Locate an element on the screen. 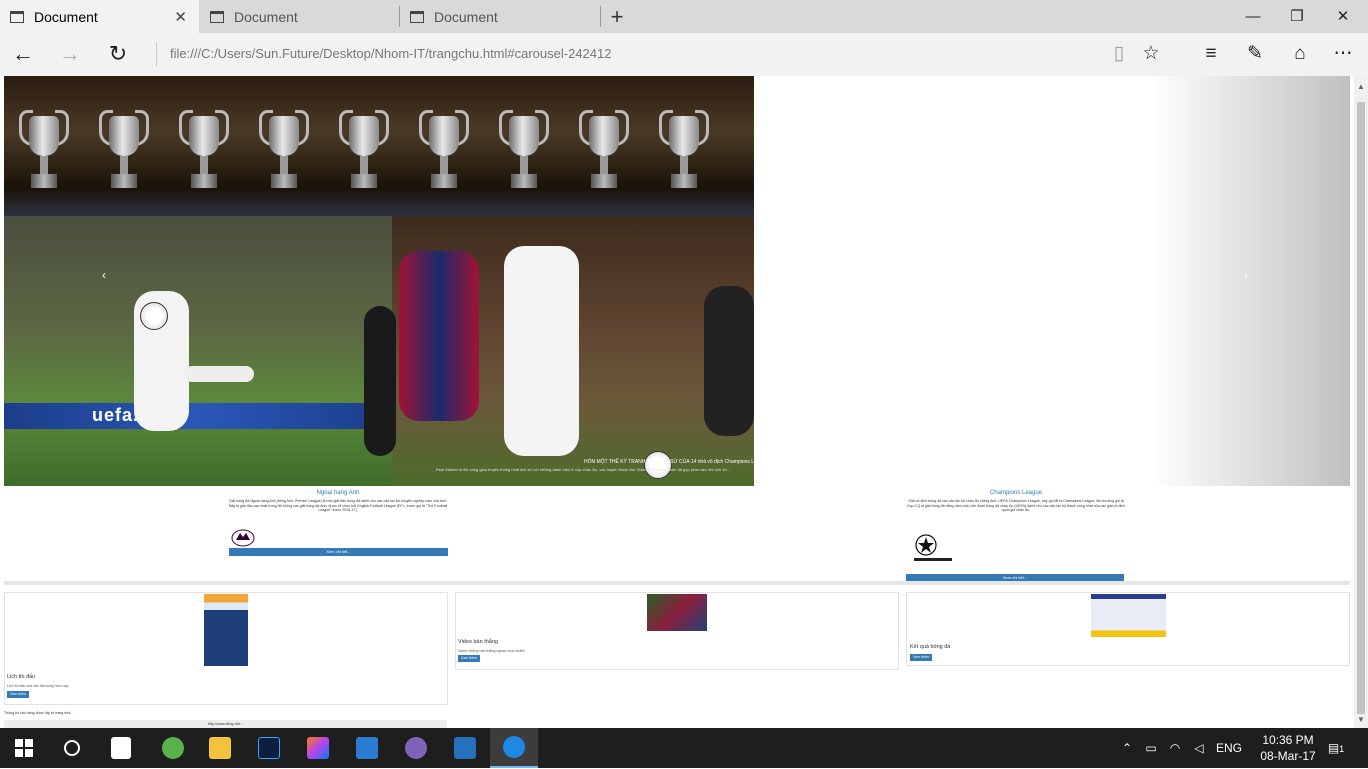 The image size is (1368, 769). start-button is located at coordinates (24, 748).